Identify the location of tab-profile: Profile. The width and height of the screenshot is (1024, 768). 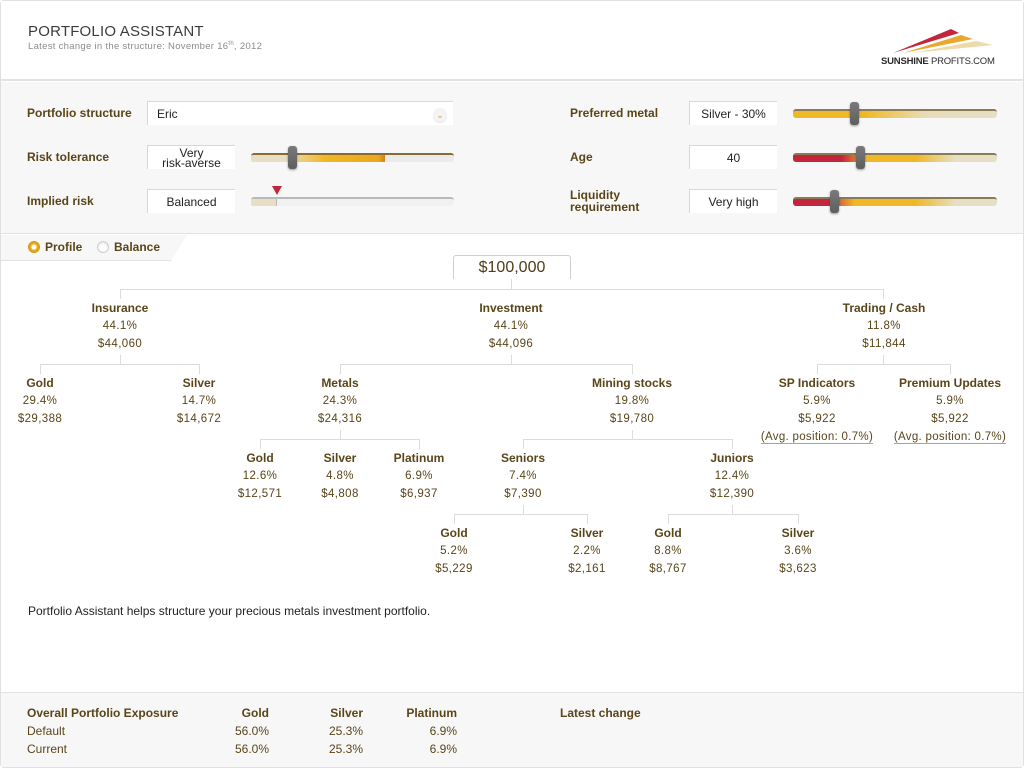
(55, 247).